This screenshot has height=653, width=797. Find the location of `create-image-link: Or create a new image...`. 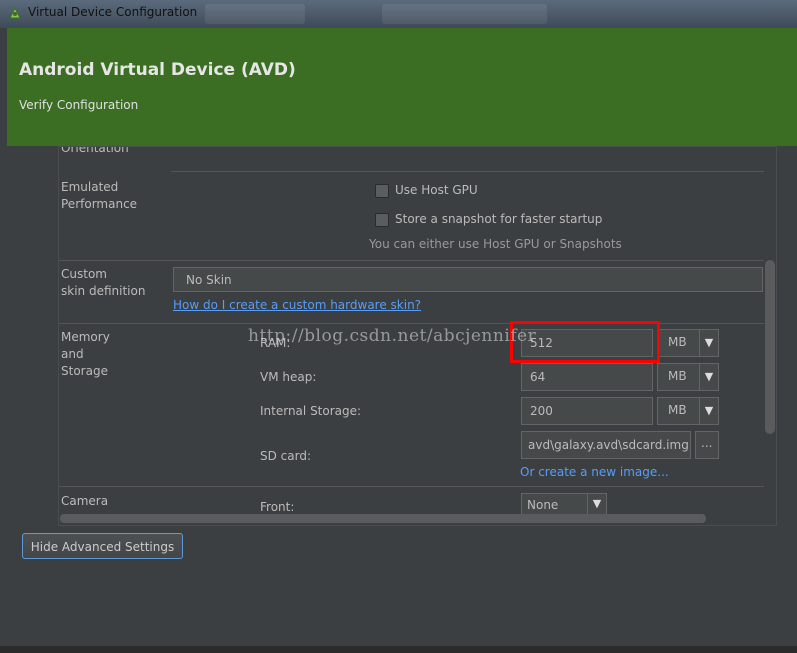

create-image-link: Or create a new image... is located at coordinates (594, 472).